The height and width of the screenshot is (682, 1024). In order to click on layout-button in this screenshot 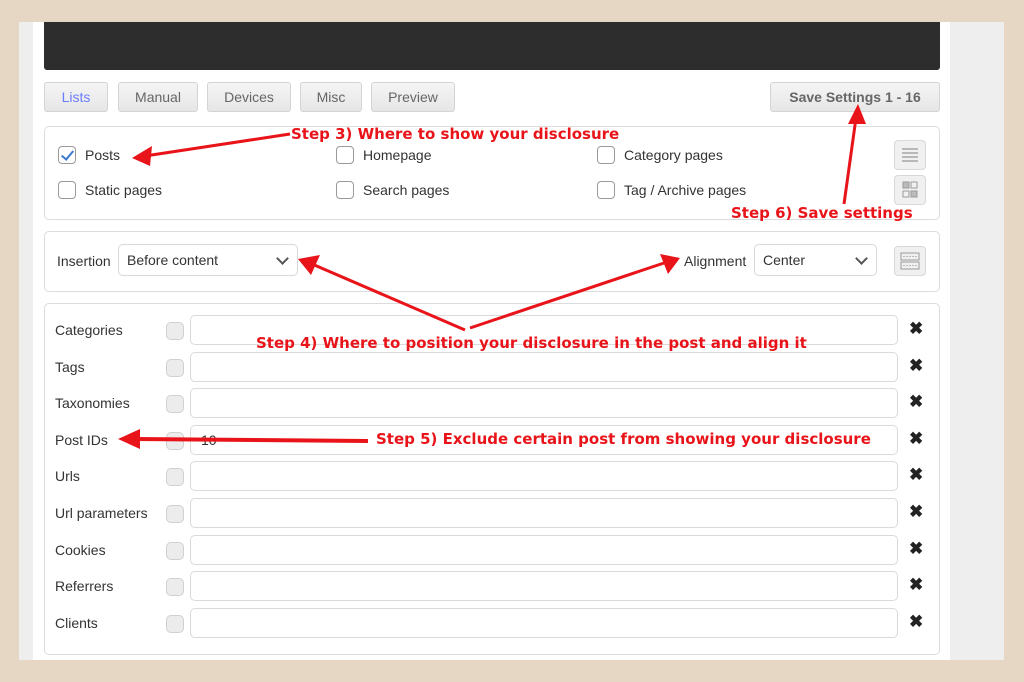, I will do `click(910, 261)`.